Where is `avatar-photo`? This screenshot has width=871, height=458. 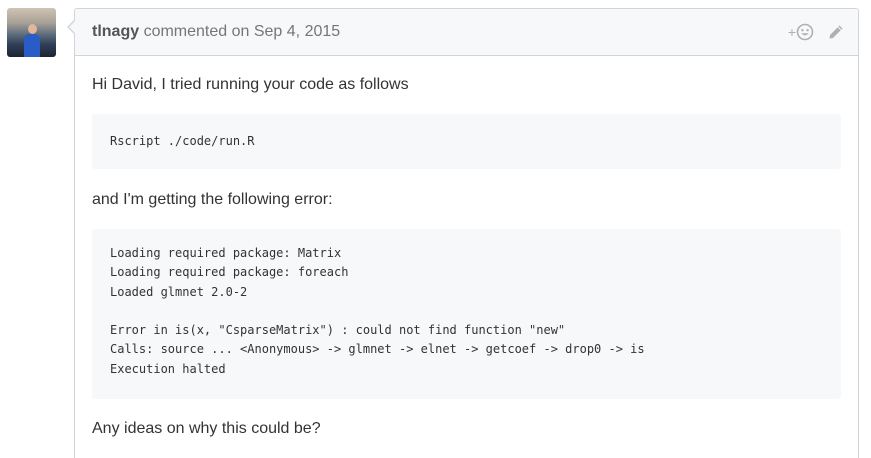 avatar-photo is located at coordinates (32, 40).